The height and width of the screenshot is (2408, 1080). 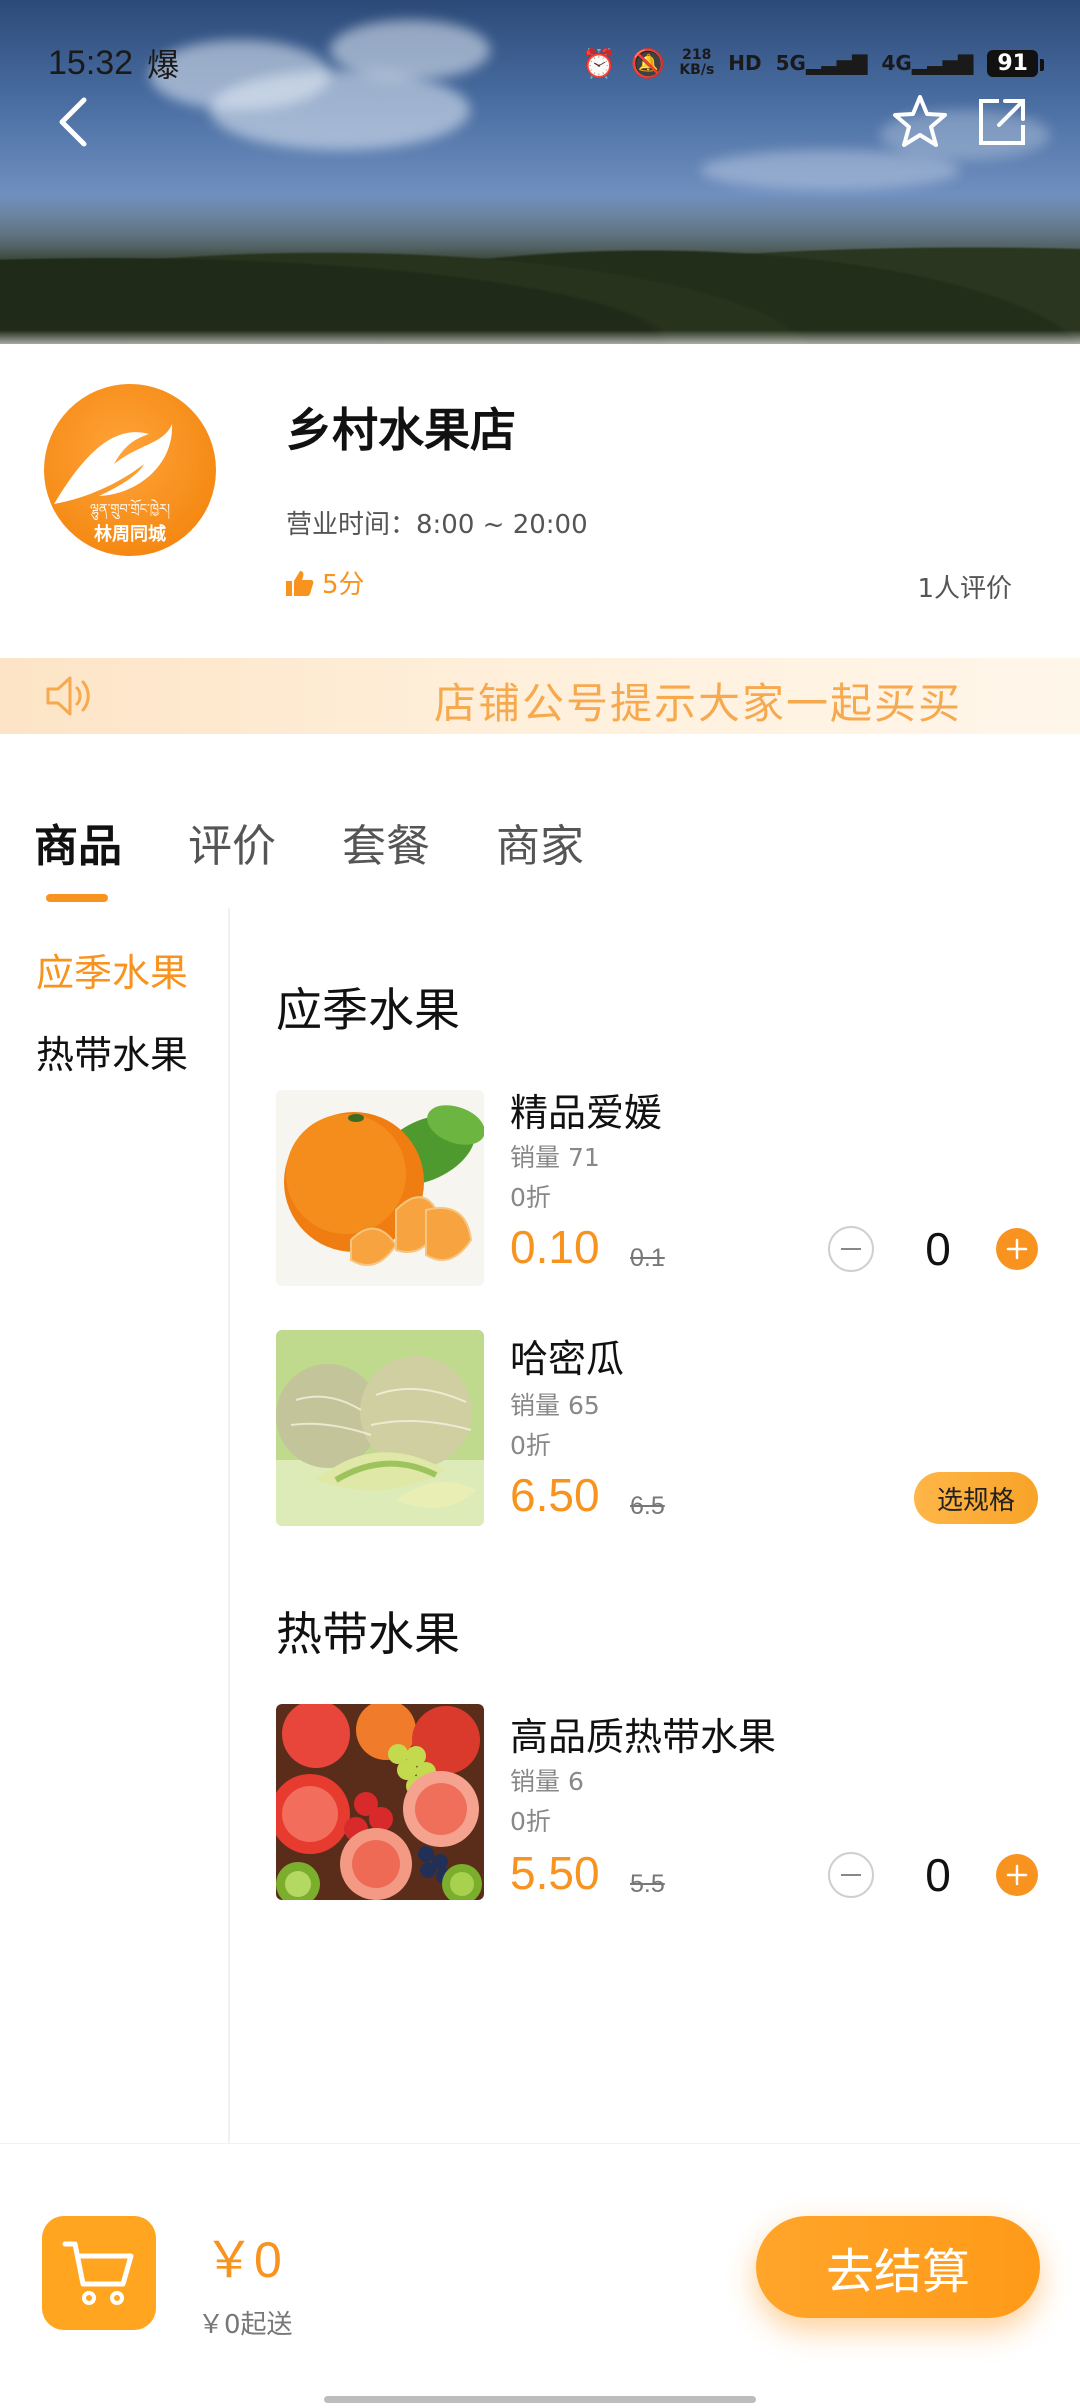 What do you see at coordinates (77, 898) in the screenshot?
I see `tab-indicator` at bounding box center [77, 898].